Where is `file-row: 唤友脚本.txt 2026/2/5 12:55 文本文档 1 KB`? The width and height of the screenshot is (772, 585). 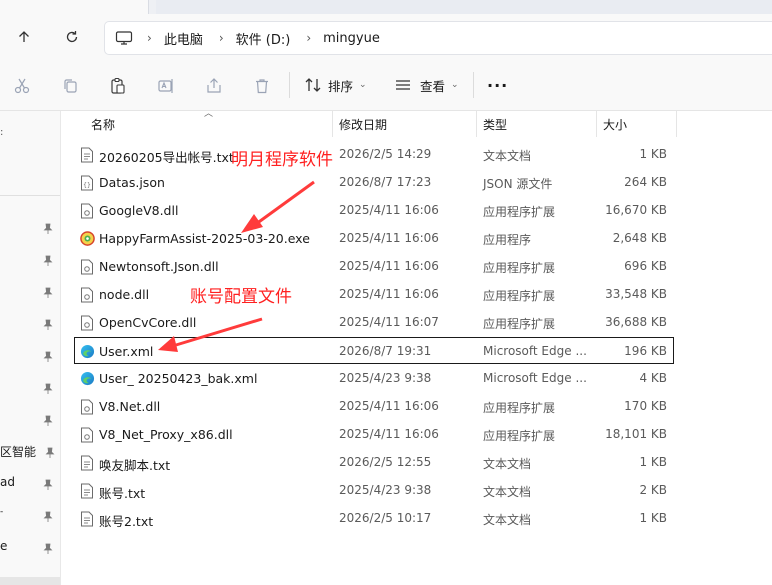 file-row: 唤友脚本.txt 2026/2/5 12:55 文本文档 1 KB is located at coordinates (374, 462).